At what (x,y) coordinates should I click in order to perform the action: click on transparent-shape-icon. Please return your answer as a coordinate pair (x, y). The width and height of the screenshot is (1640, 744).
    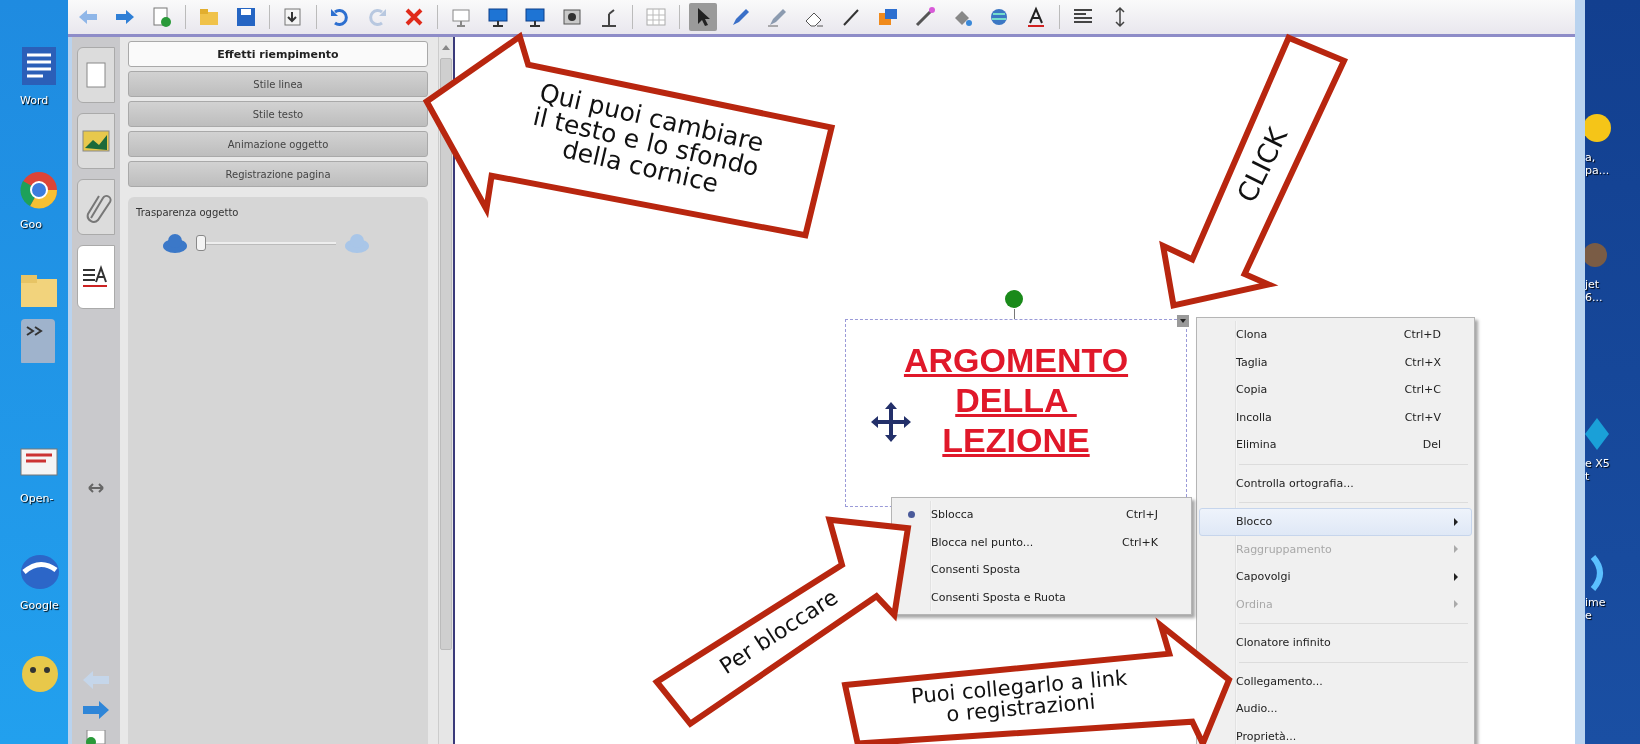
    Looking at the image, I should click on (357, 243).